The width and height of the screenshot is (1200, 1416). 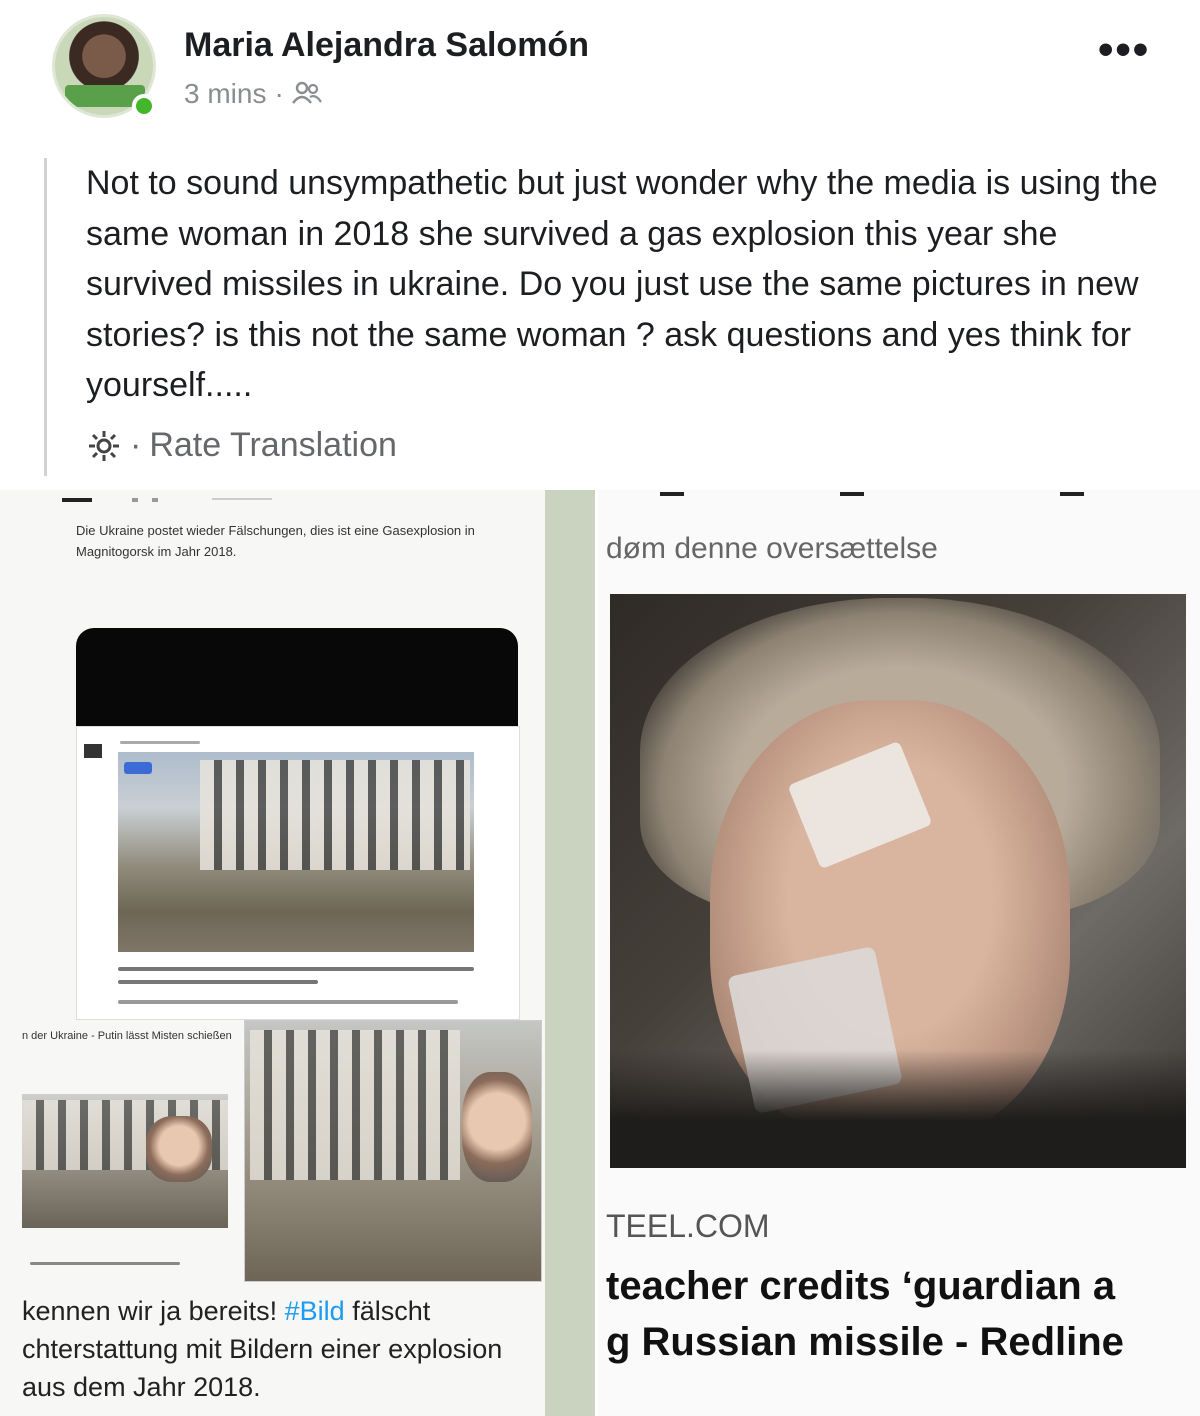 What do you see at coordinates (861, 1286) in the screenshot?
I see `headline-line-1: teacher credits ‘guardian a` at bounding box center [861, 1286].